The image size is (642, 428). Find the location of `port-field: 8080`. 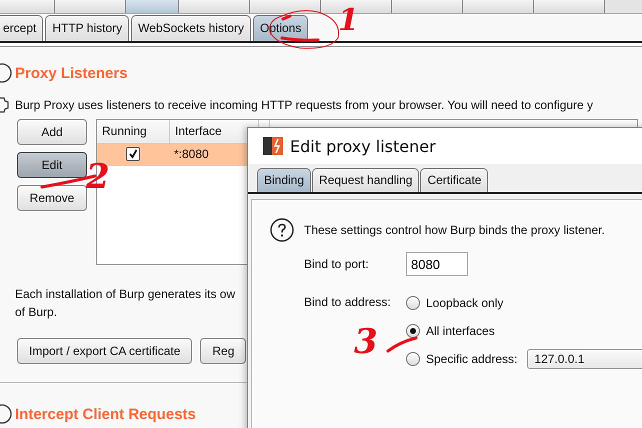

port-field: 8080 is located at coordinates (437, 264).